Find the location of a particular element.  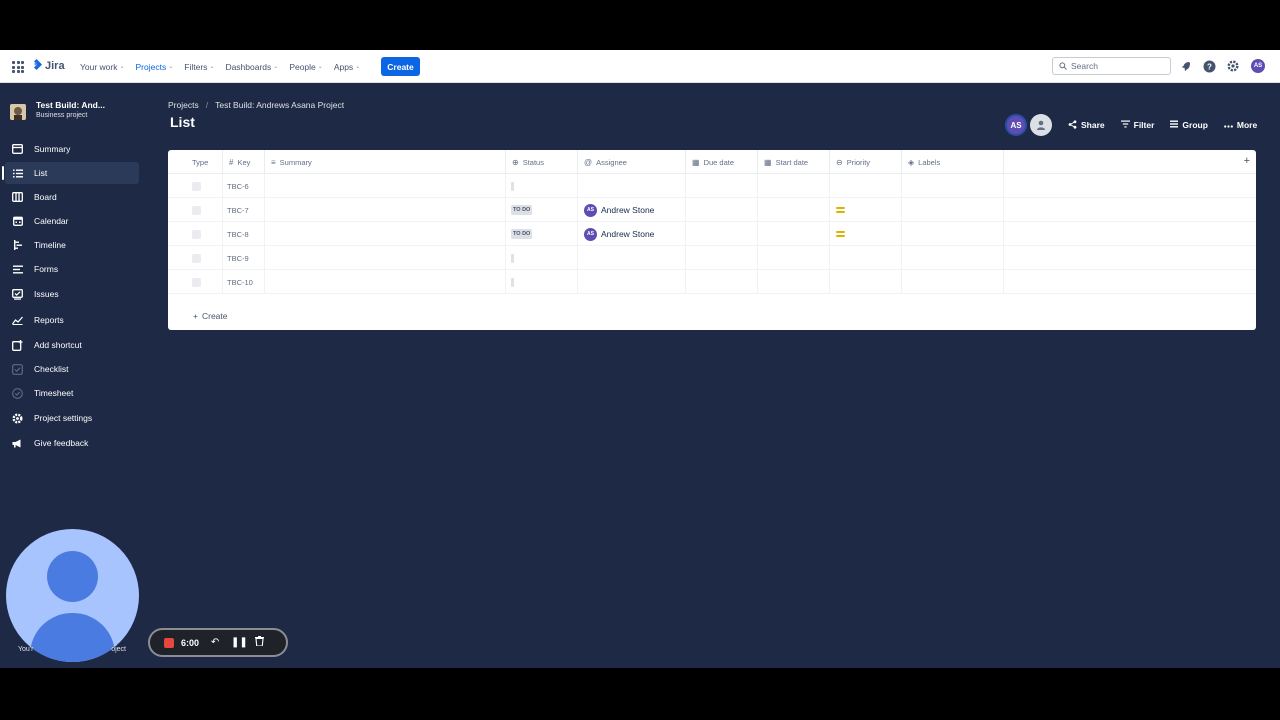

profile-avatar: AS is located at coordinates (1258, 66).